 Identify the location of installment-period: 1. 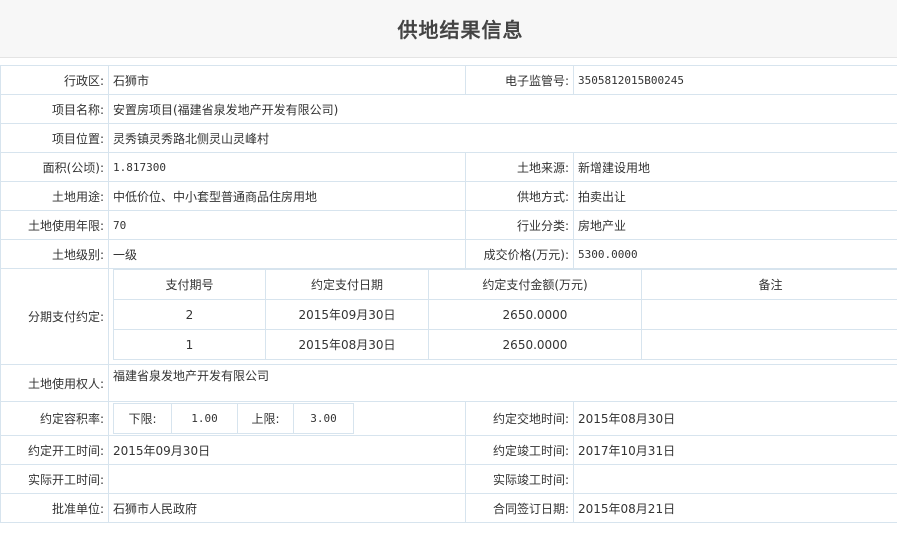
(189, 344).